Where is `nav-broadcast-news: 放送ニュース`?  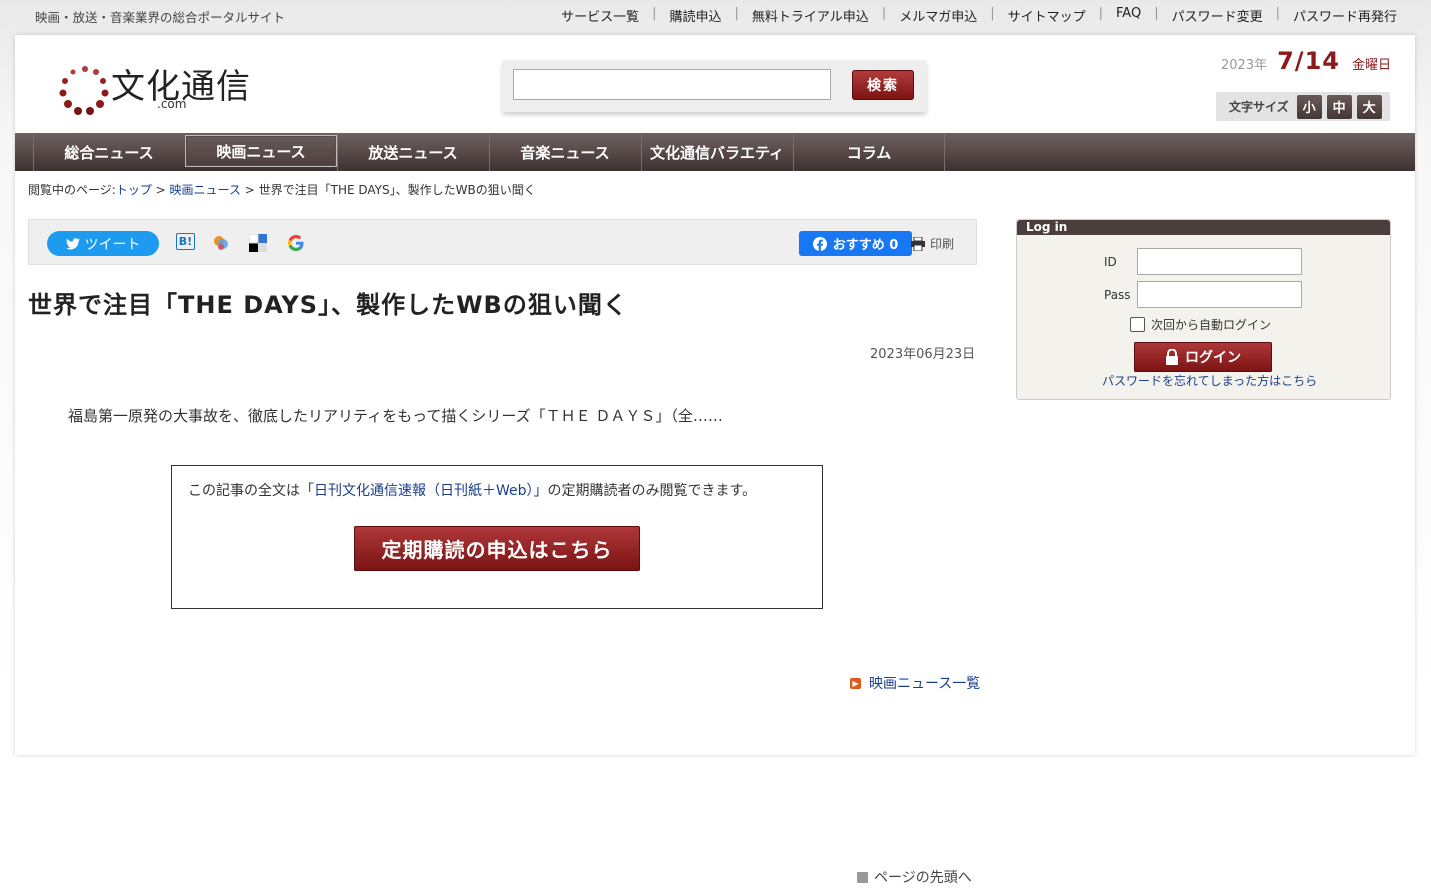 nav-broadcast-news: 放送ニュース is located at coordinates (412, 152).